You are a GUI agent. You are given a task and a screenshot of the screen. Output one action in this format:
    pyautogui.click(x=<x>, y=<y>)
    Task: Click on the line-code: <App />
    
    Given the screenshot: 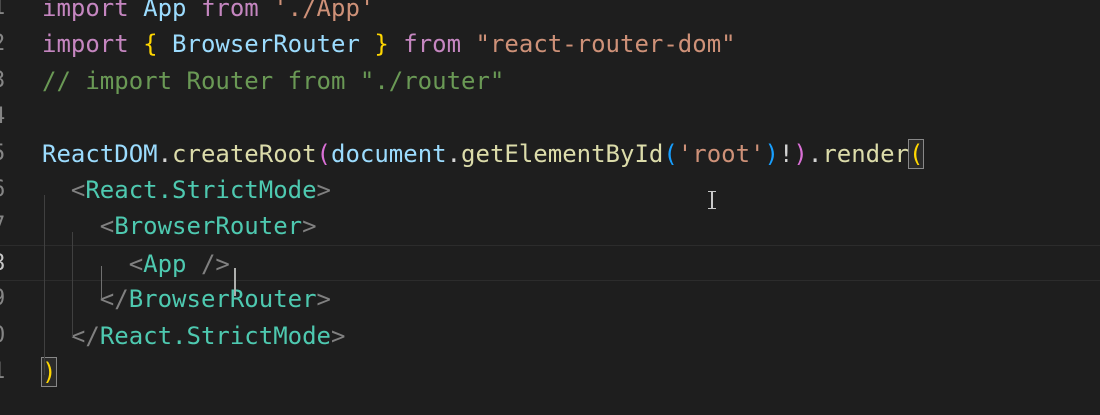 What is the action you would take?
    pyautogui.click(x=136, y=264)
    